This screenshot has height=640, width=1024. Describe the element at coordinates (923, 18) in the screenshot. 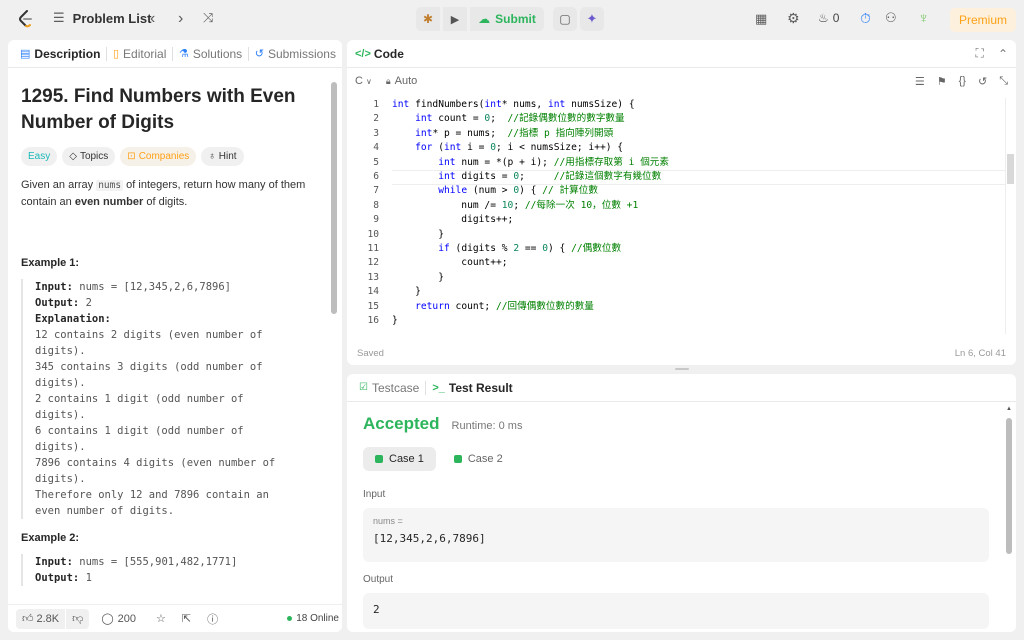

I see `dumbbell-icon: ♆` at that location.